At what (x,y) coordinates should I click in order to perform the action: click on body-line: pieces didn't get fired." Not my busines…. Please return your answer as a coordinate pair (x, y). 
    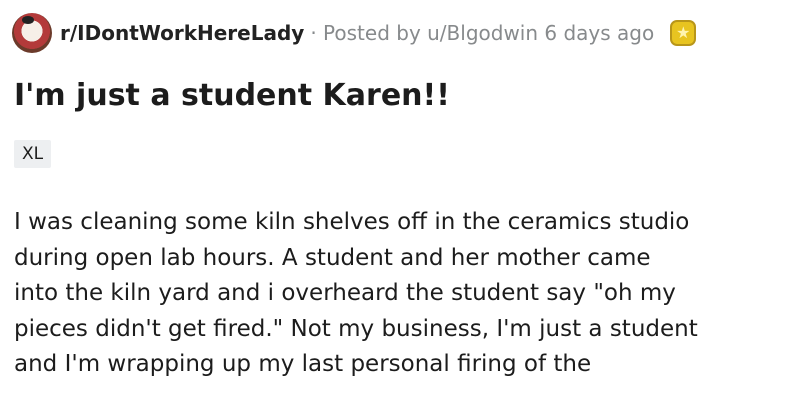
    Looking at the image, I should click on (356, 328).